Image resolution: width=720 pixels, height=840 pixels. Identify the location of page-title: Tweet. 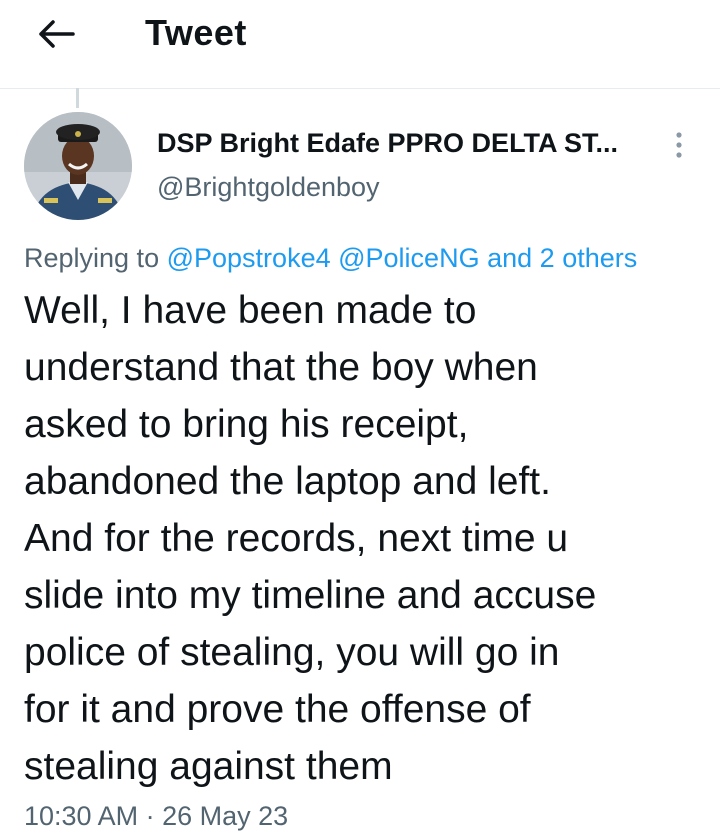
(196, 32).